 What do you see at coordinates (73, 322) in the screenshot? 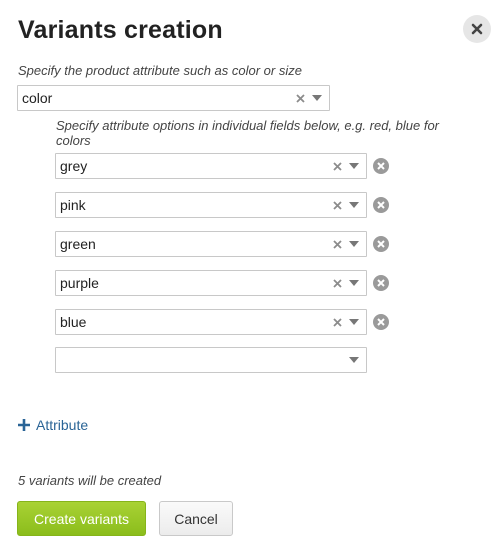
I see `option-select-value: blue` at bounding box center [73, 322].